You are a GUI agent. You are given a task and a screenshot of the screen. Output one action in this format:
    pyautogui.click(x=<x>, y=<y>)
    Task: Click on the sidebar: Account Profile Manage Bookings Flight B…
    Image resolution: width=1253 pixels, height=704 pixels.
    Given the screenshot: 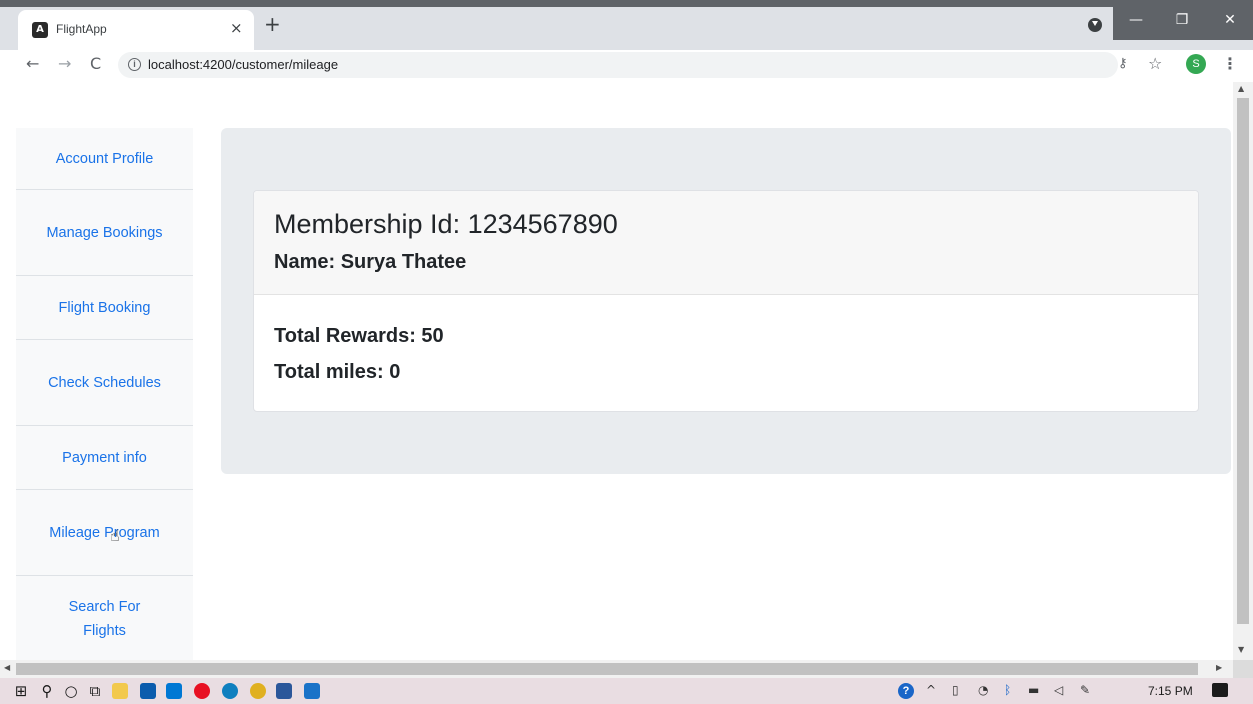 What is the action you would take?
    pyautogui.click(x=104, y=394)
    